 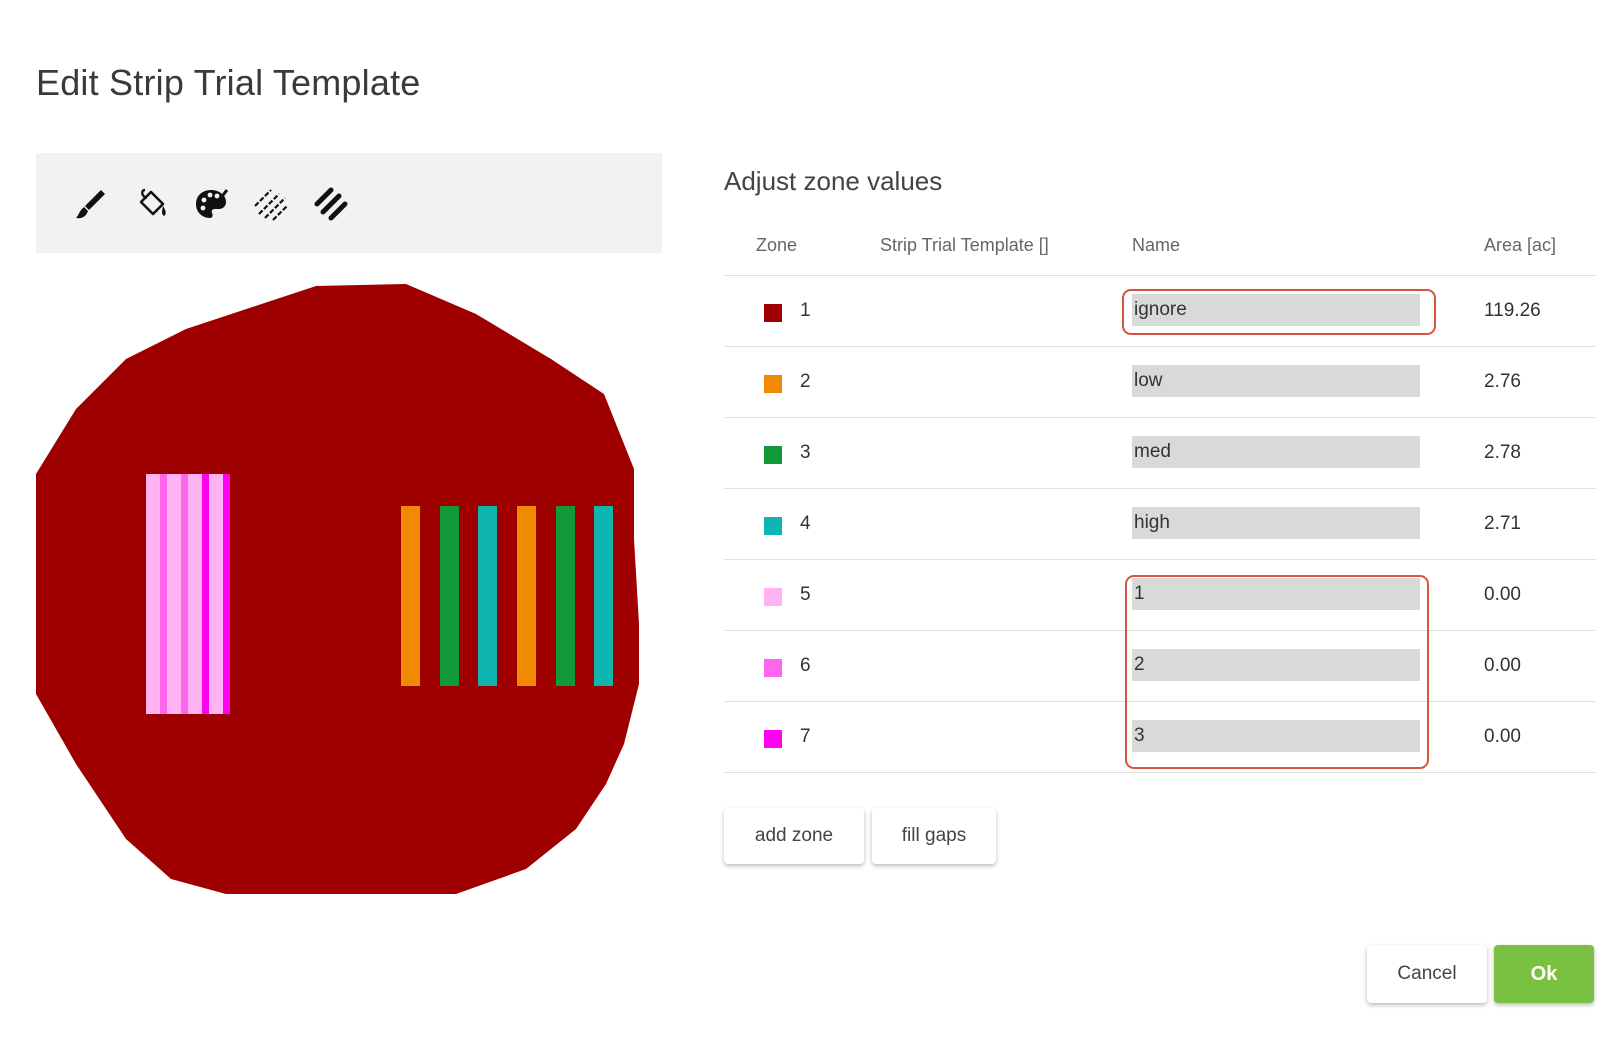 I want to click on fill-gaps-button: fill gaps, so click(x=934, y=836).